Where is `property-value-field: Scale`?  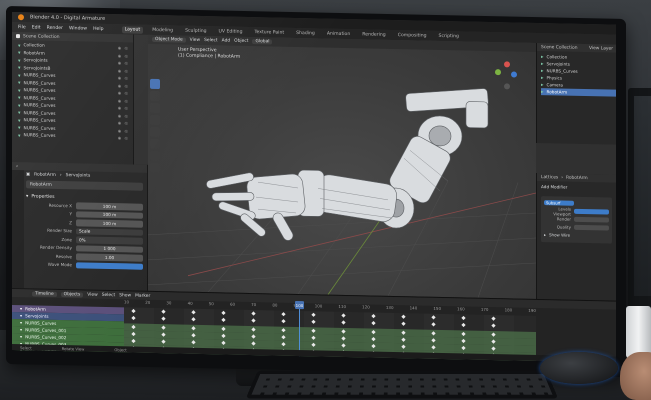
property-value-field: Scale is located at coordinates (109, 231).